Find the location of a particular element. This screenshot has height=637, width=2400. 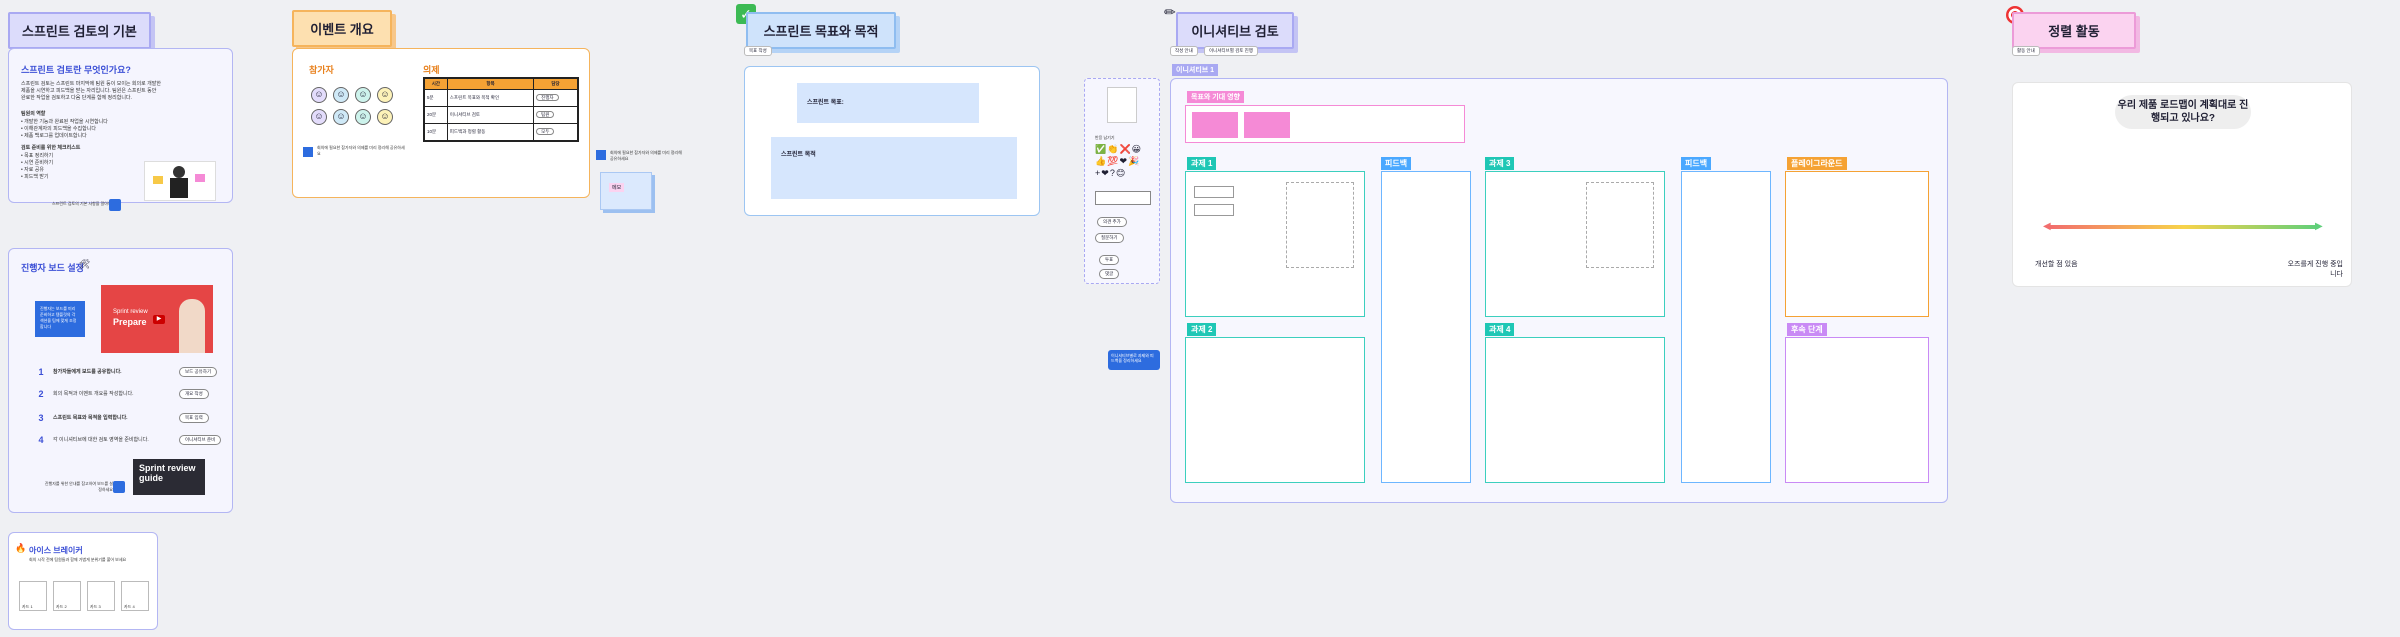

initiative-title: 이니셔티브 검토 is located at coordinates (1235, 30).